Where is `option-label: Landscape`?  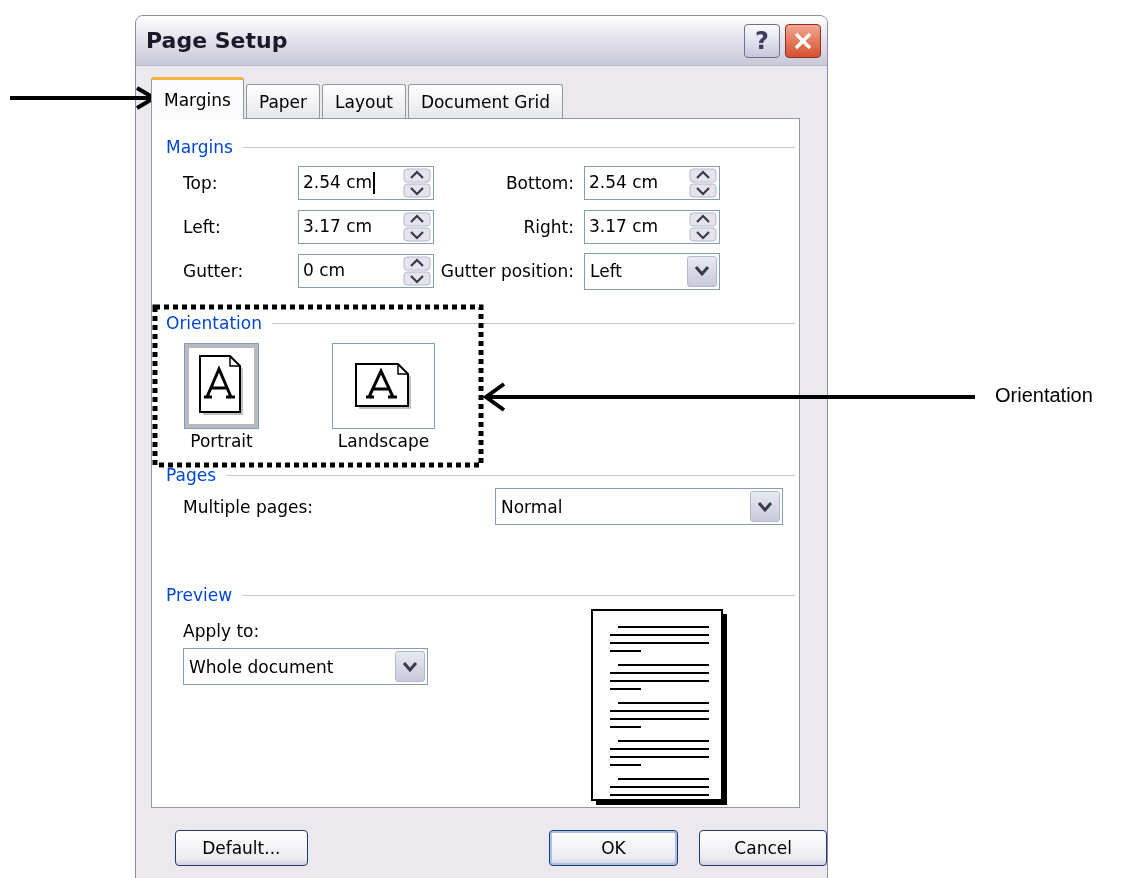
option-label: Landscape is located at coordinates (383, 441).